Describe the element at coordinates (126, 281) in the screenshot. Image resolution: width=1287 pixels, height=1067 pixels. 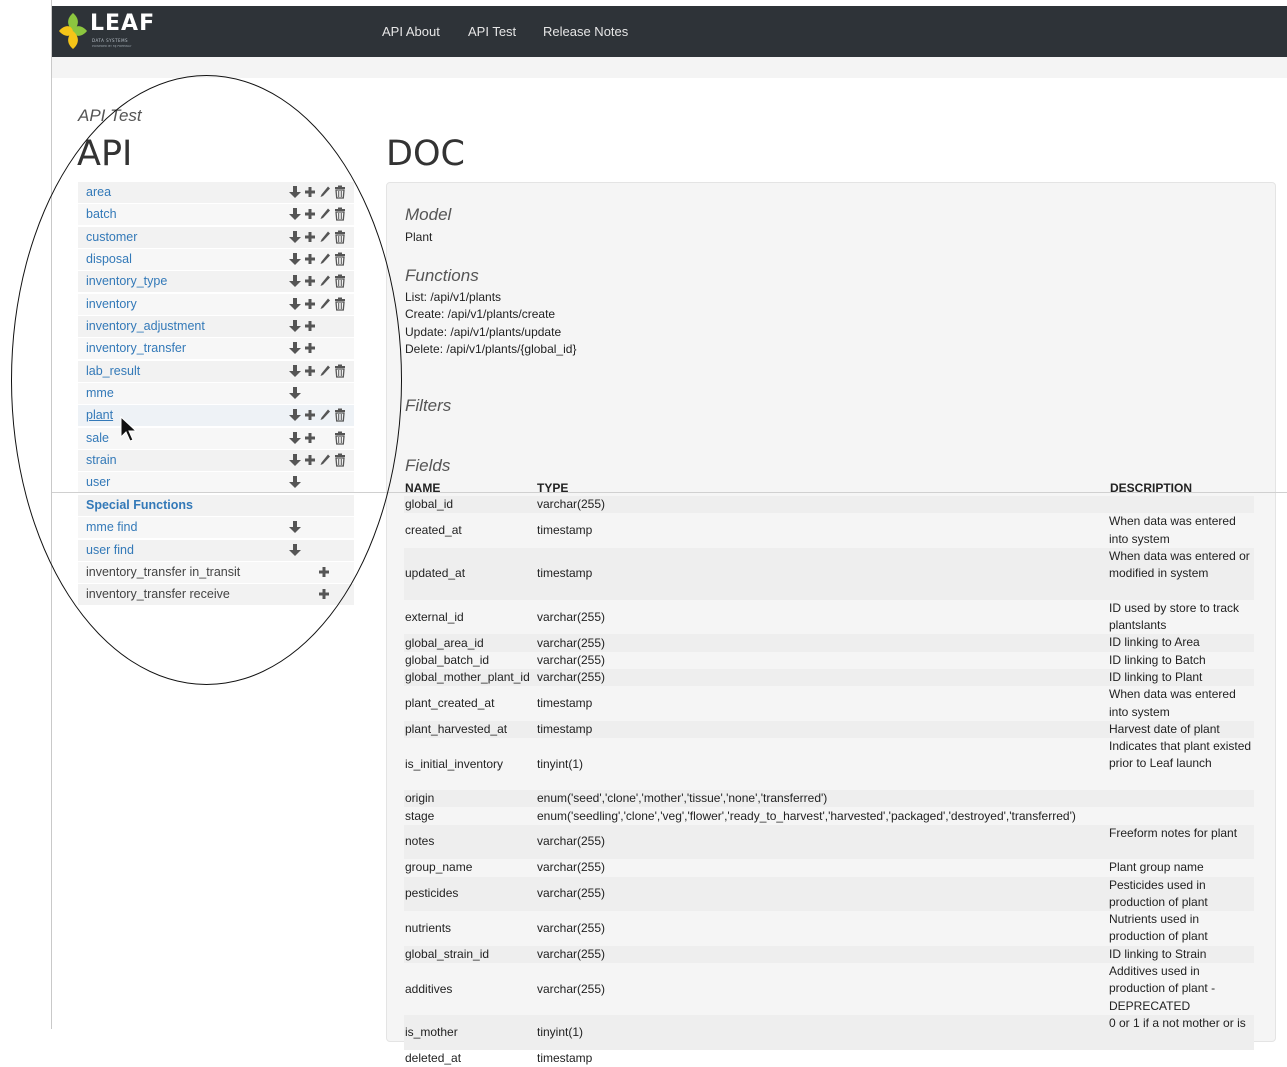
I see `api-link-inventory-type: inventory_type` at that location.